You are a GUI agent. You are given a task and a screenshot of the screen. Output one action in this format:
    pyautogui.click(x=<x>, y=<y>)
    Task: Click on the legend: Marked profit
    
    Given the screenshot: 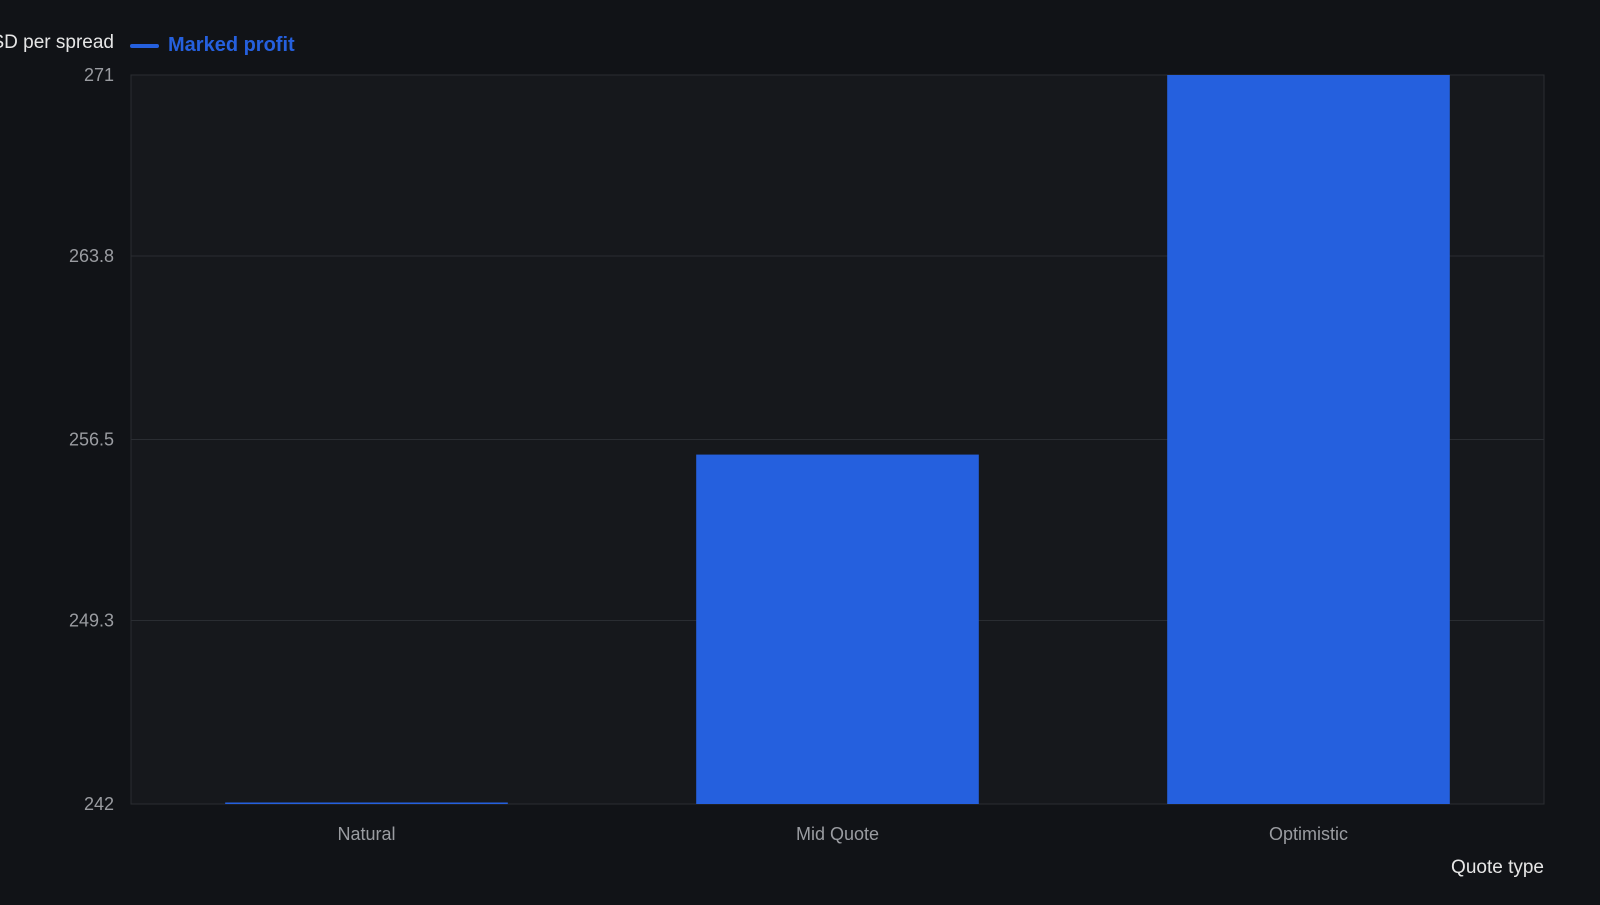 What is the action you would take?
    pyautogui.click(x=212, y=45)
    